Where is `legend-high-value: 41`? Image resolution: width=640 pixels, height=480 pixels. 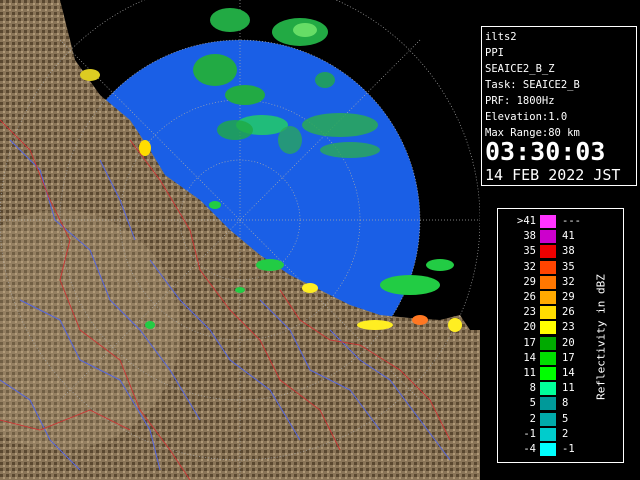 legend-high-value: 41 is located at coordinates (568, 236).